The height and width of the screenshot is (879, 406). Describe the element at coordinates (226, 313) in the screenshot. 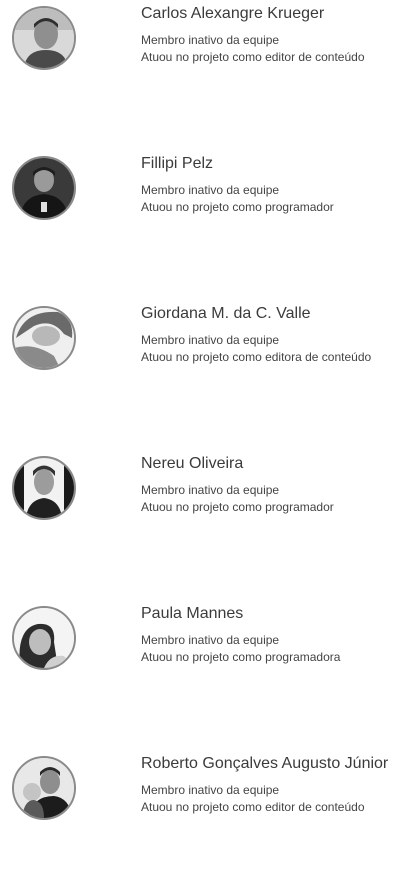

I see `member-name: Giordana M. da C. Valle` at that location.